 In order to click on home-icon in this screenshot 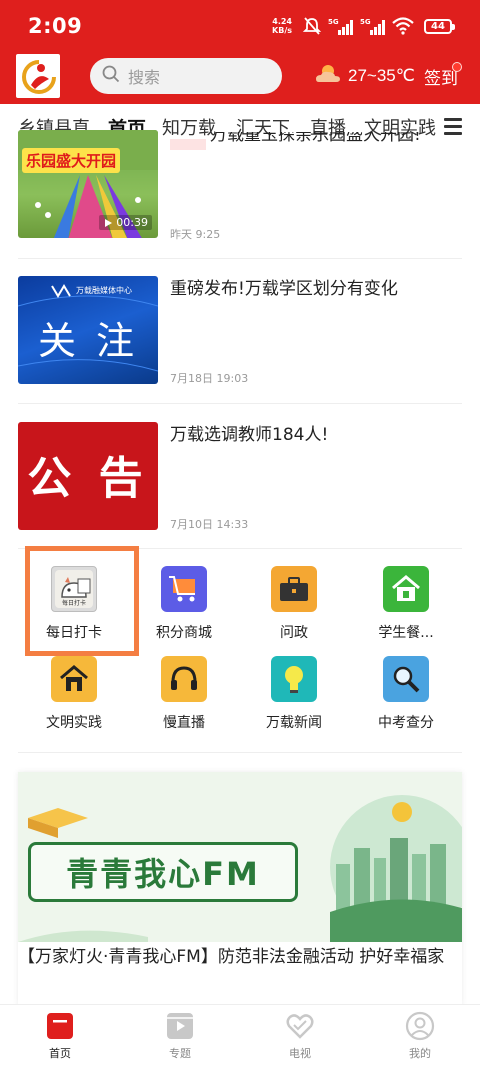, I will do `click(74, 679)`.